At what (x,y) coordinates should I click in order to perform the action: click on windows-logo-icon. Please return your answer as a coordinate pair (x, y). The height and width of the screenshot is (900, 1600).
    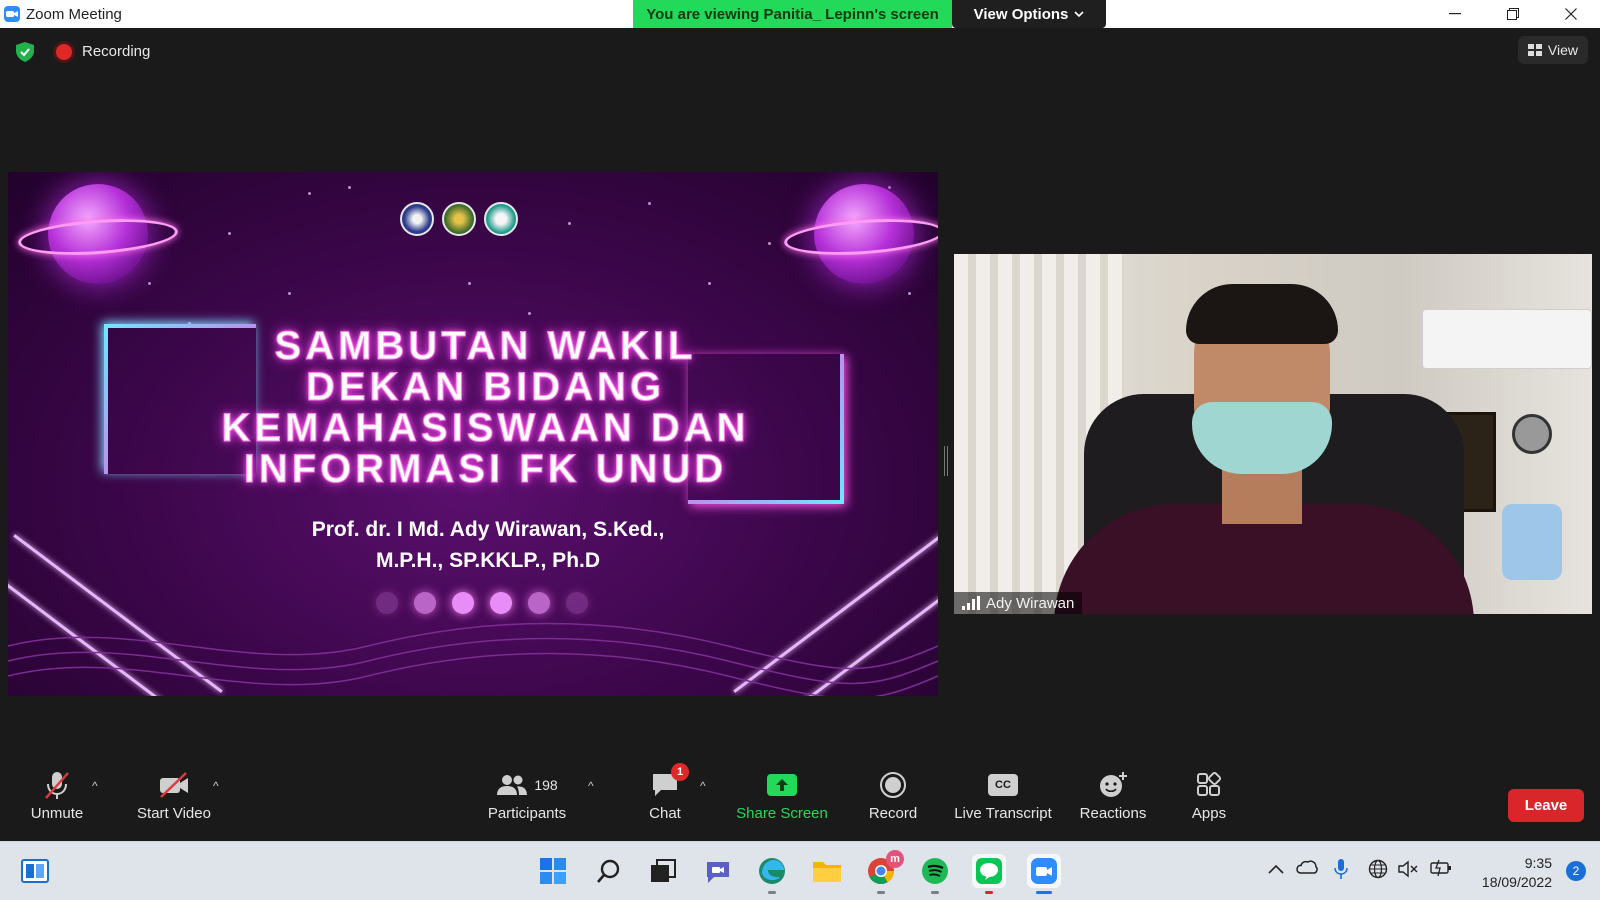
    Looking at the image, I should click on (553, 871).